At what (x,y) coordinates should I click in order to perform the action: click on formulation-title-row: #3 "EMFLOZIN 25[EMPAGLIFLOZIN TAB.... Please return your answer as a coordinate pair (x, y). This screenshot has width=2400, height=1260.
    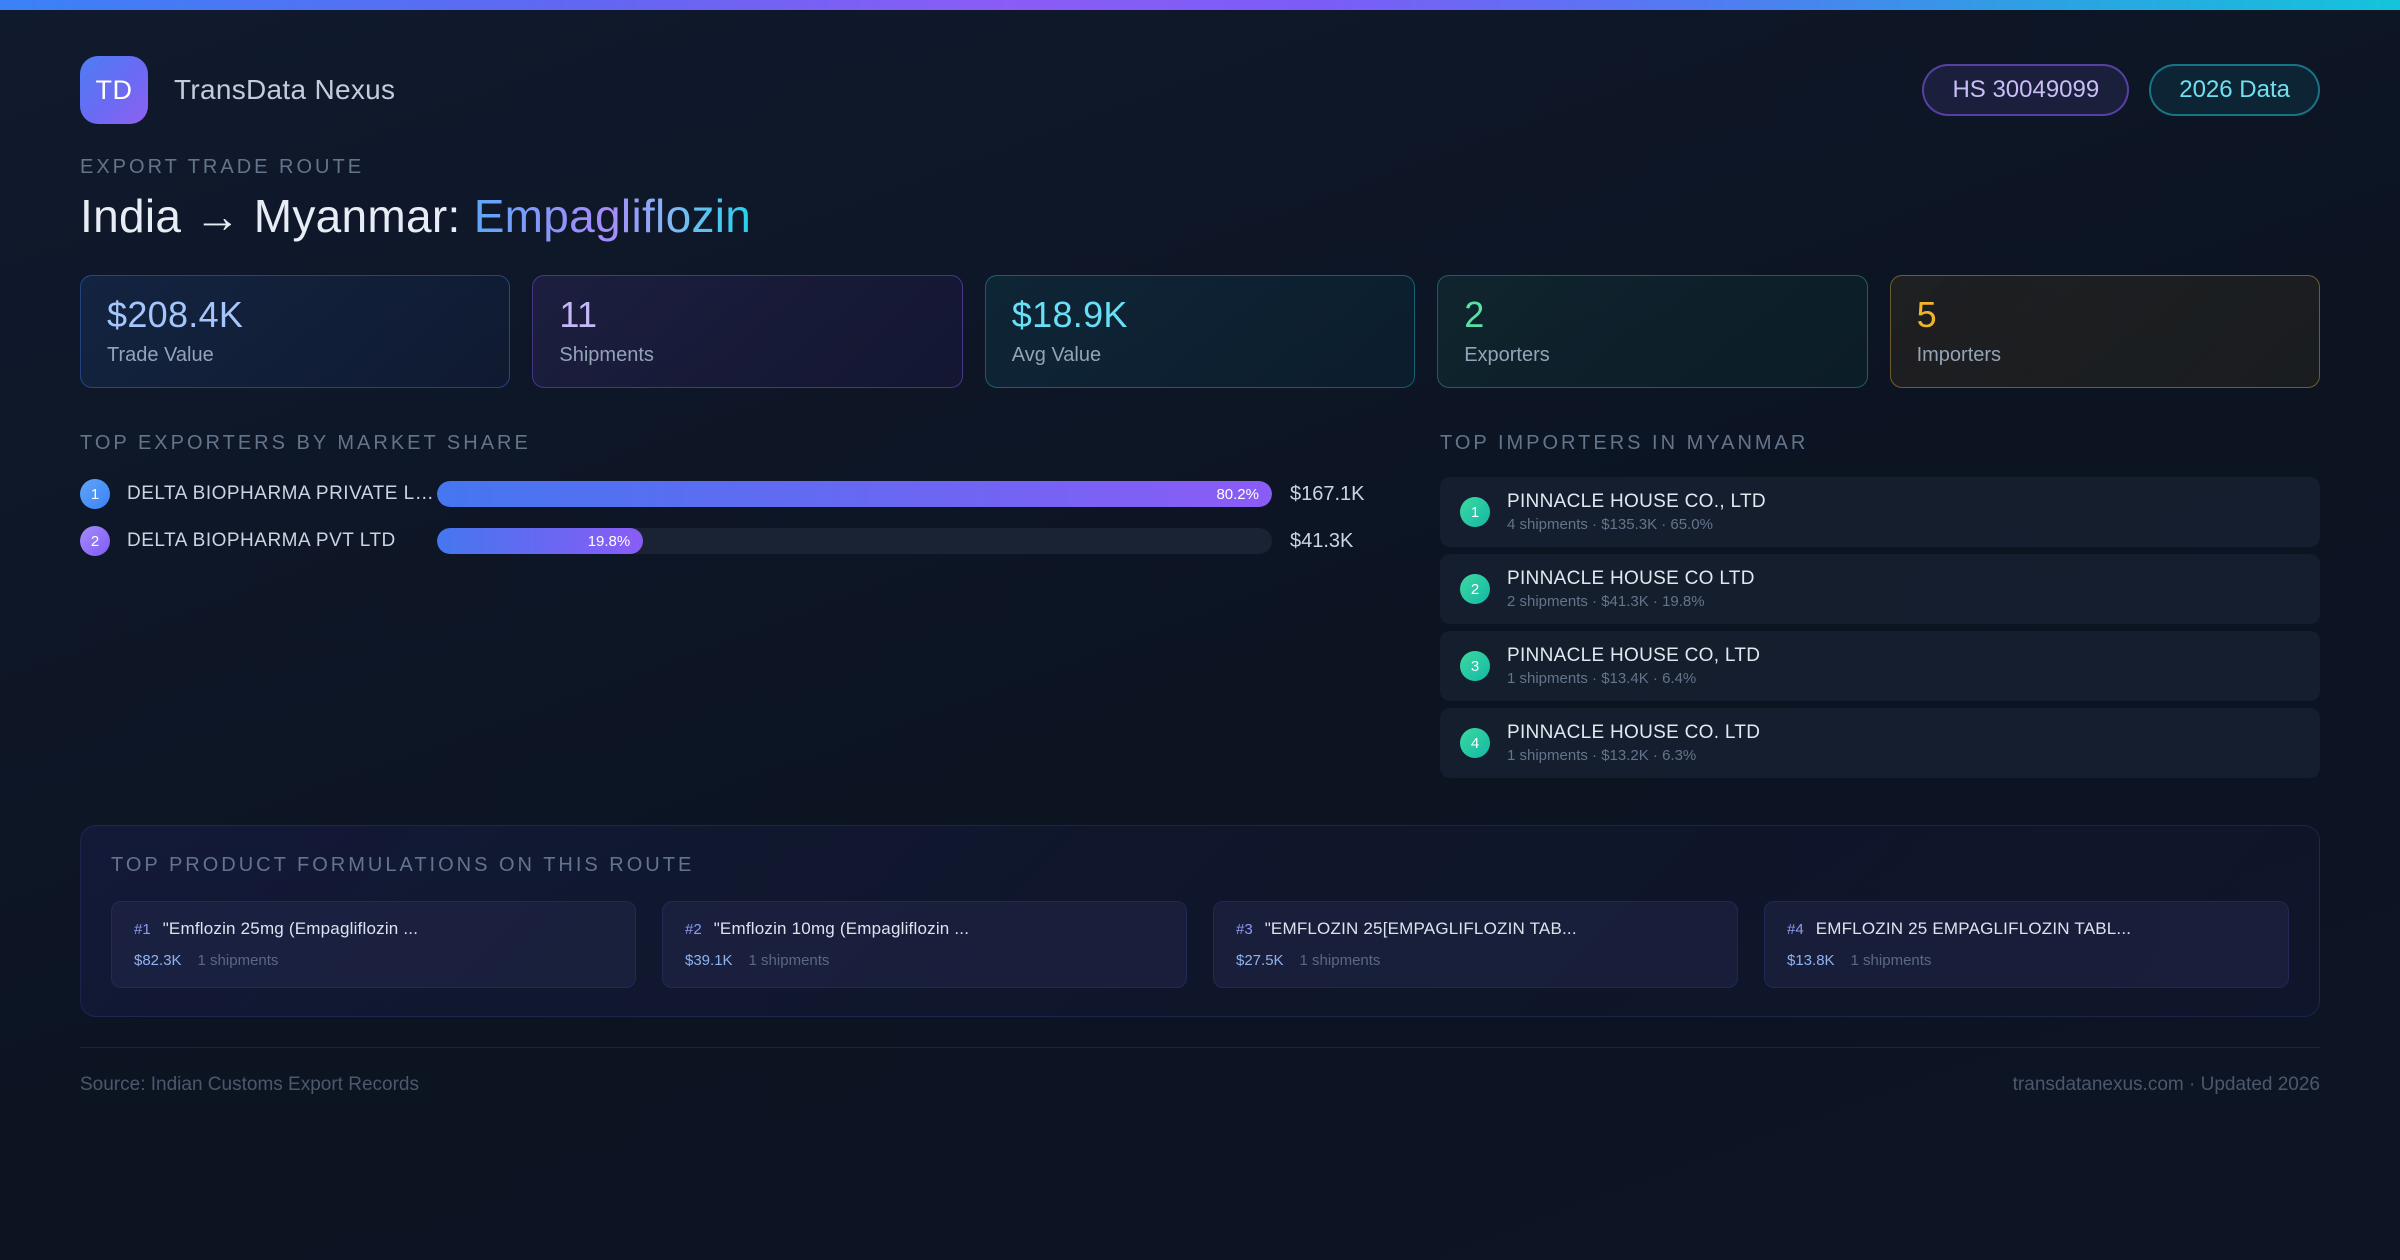
    Looking at the image, I should click on (1475, 929).